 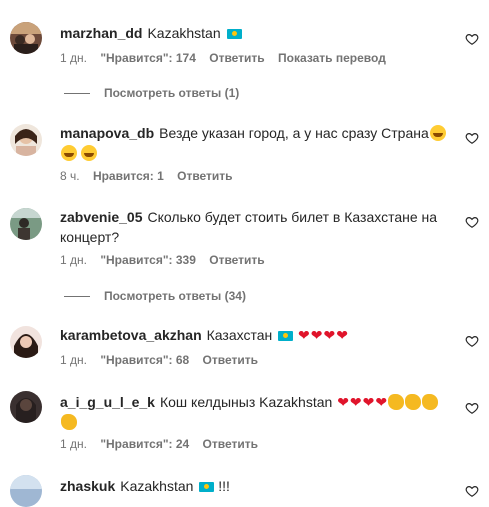 What do you see at coordinates (175, 296) in the screenshot?
I see `view-replies-label: Посмотреть ответы (34)` at bounding box center [175, 296].